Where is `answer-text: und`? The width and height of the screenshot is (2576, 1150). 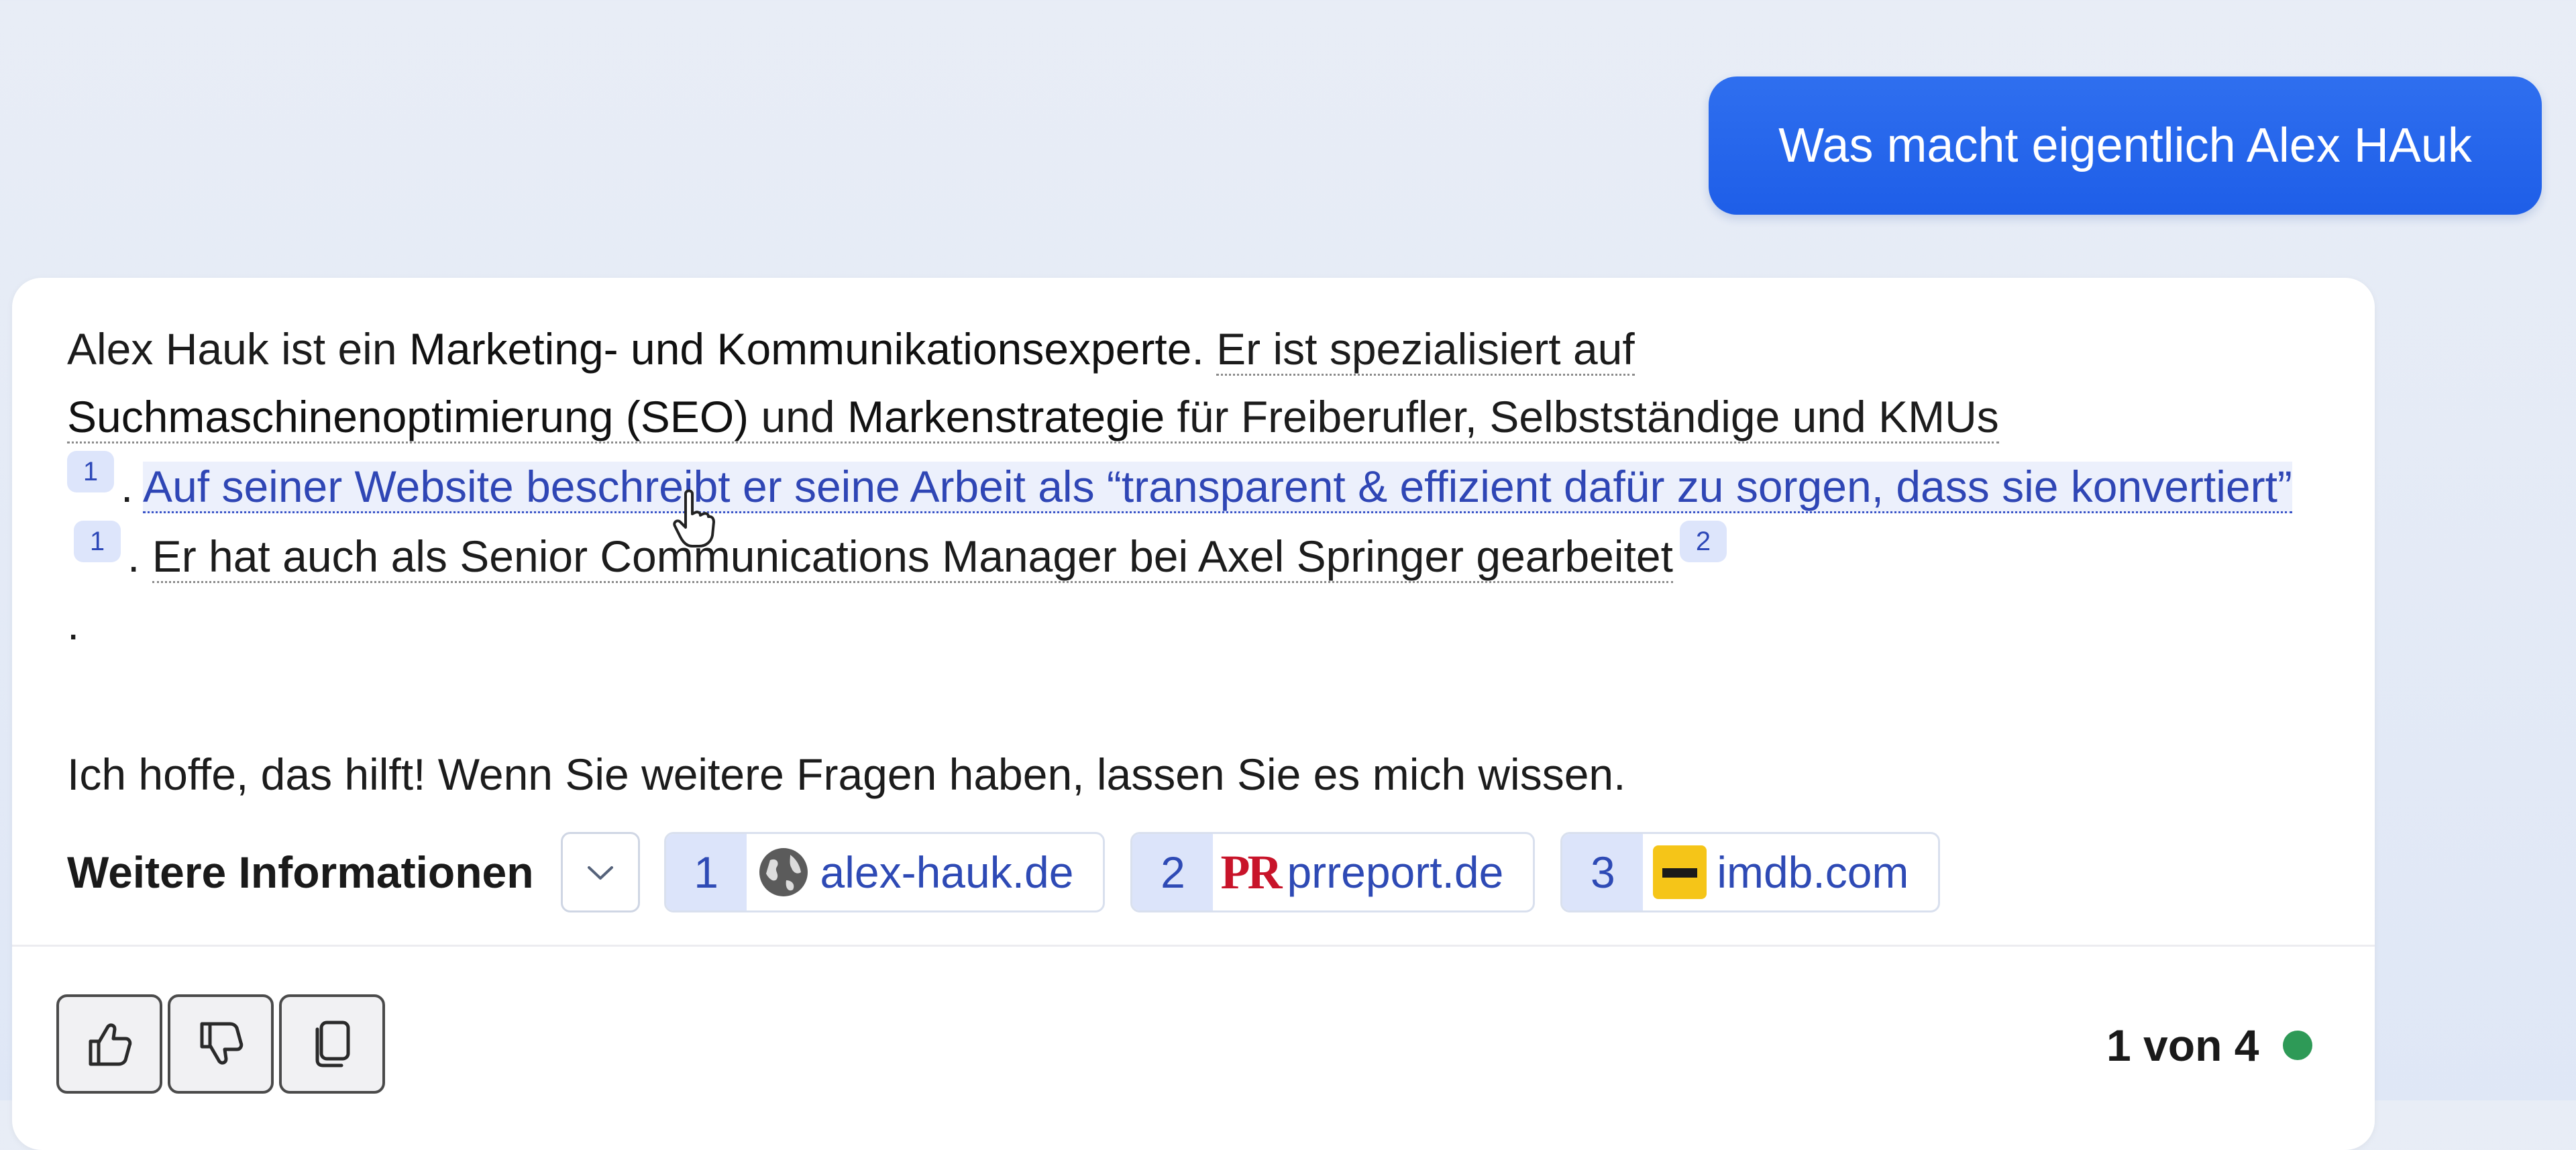 answer-text: und is located at coordinates (798, 416).